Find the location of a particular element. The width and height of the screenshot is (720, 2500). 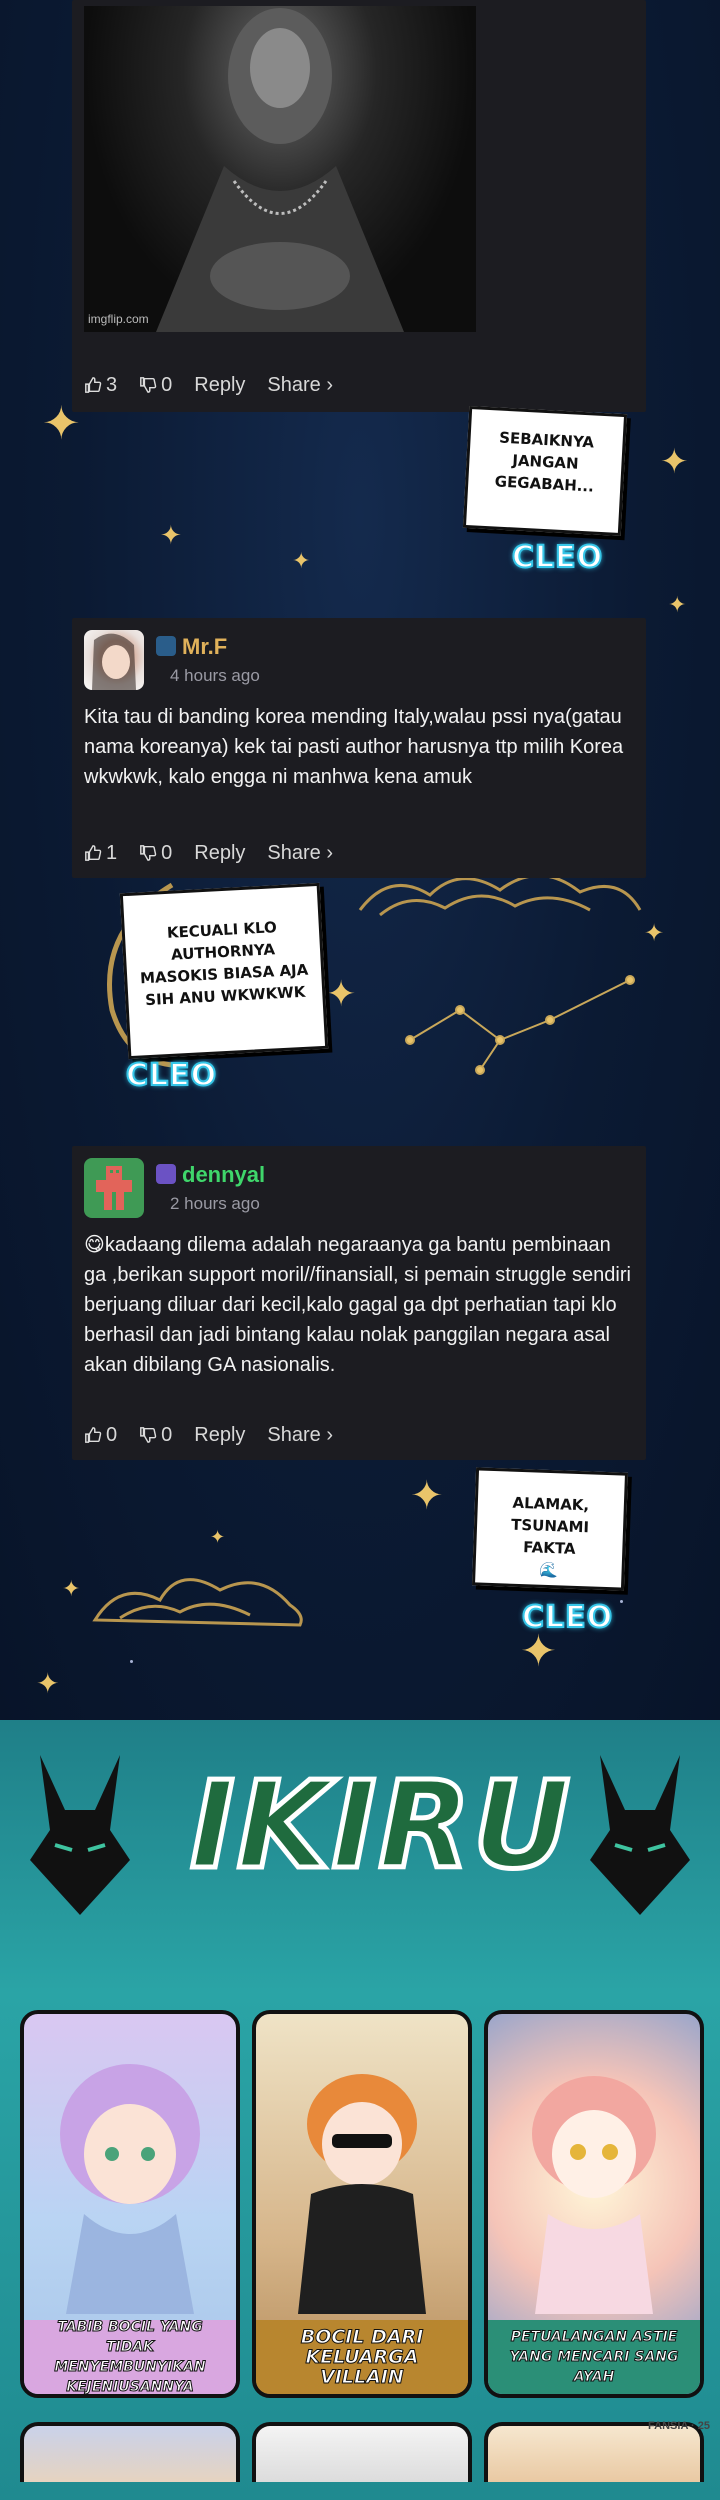

constellation-lines is located at coordinates (520, 1025).